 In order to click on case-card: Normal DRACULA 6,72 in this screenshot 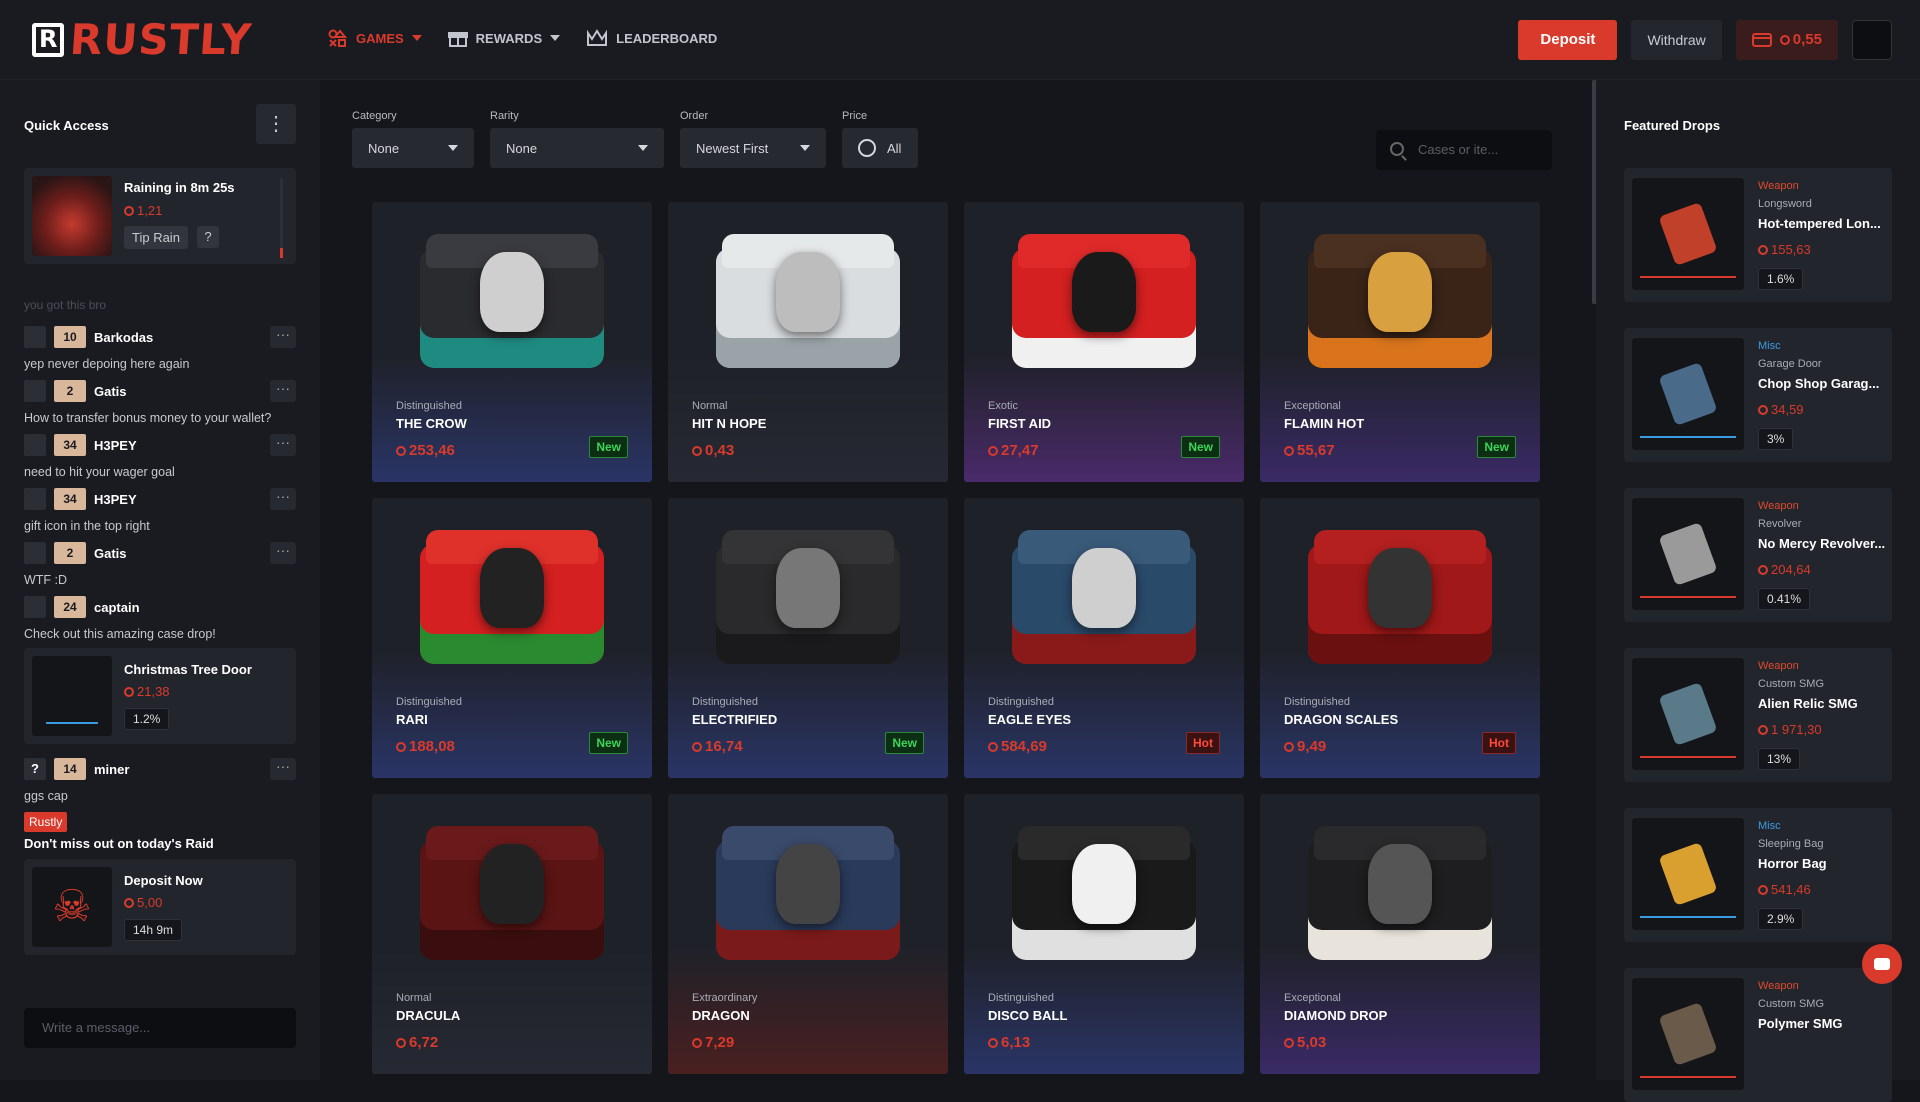, I will do `click(512, 934)`.